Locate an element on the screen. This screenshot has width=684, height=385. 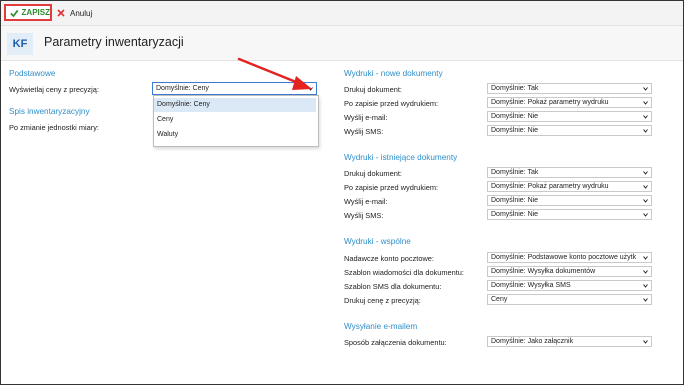
section-email-title: Wysyłanie e-mailem is located at coordinates (381, 326).